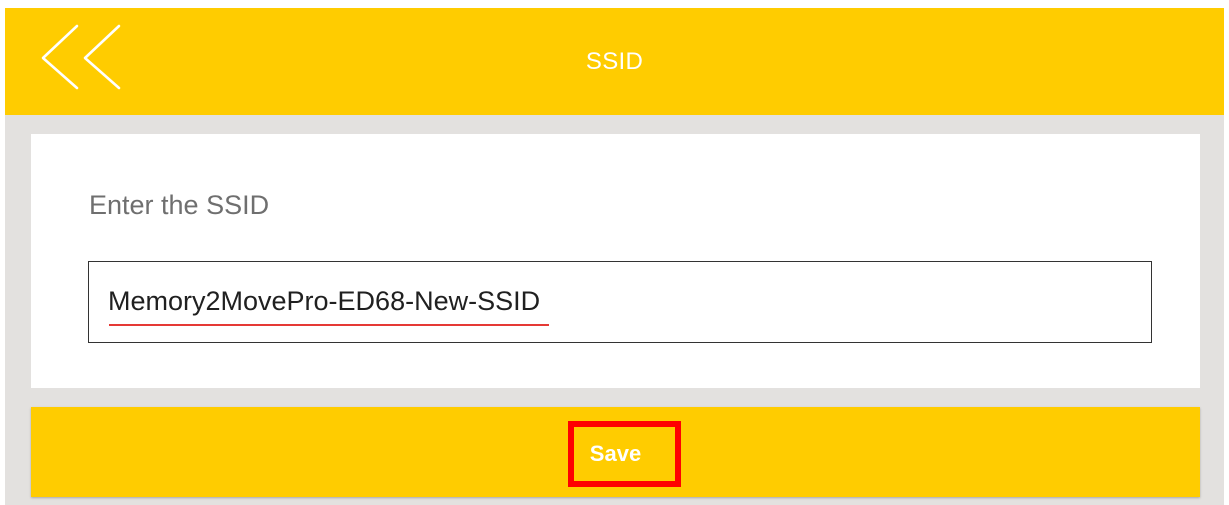  Describe the element at coordinates (624, 454) in the screenshot. I see `save-highlight-box` at that location.